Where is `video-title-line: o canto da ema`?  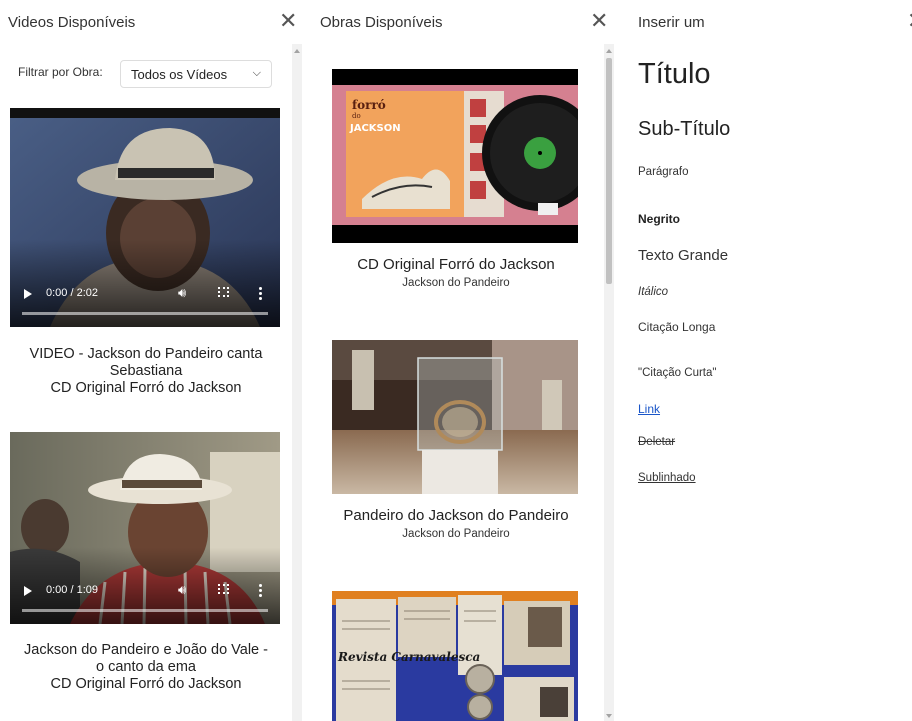 video-title-line: o canto da ema is located at coordinates (146, 667).